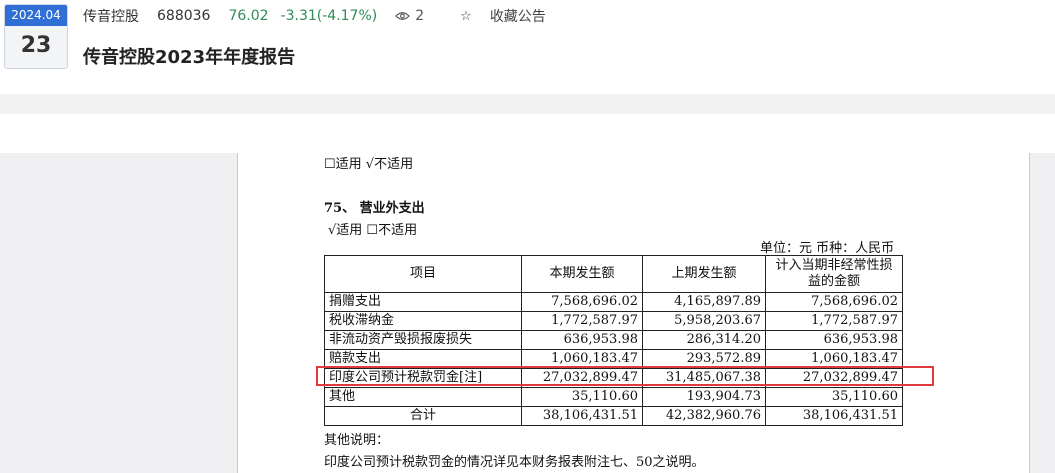  I want to click on view-count-value: 2, so click(420, 16).